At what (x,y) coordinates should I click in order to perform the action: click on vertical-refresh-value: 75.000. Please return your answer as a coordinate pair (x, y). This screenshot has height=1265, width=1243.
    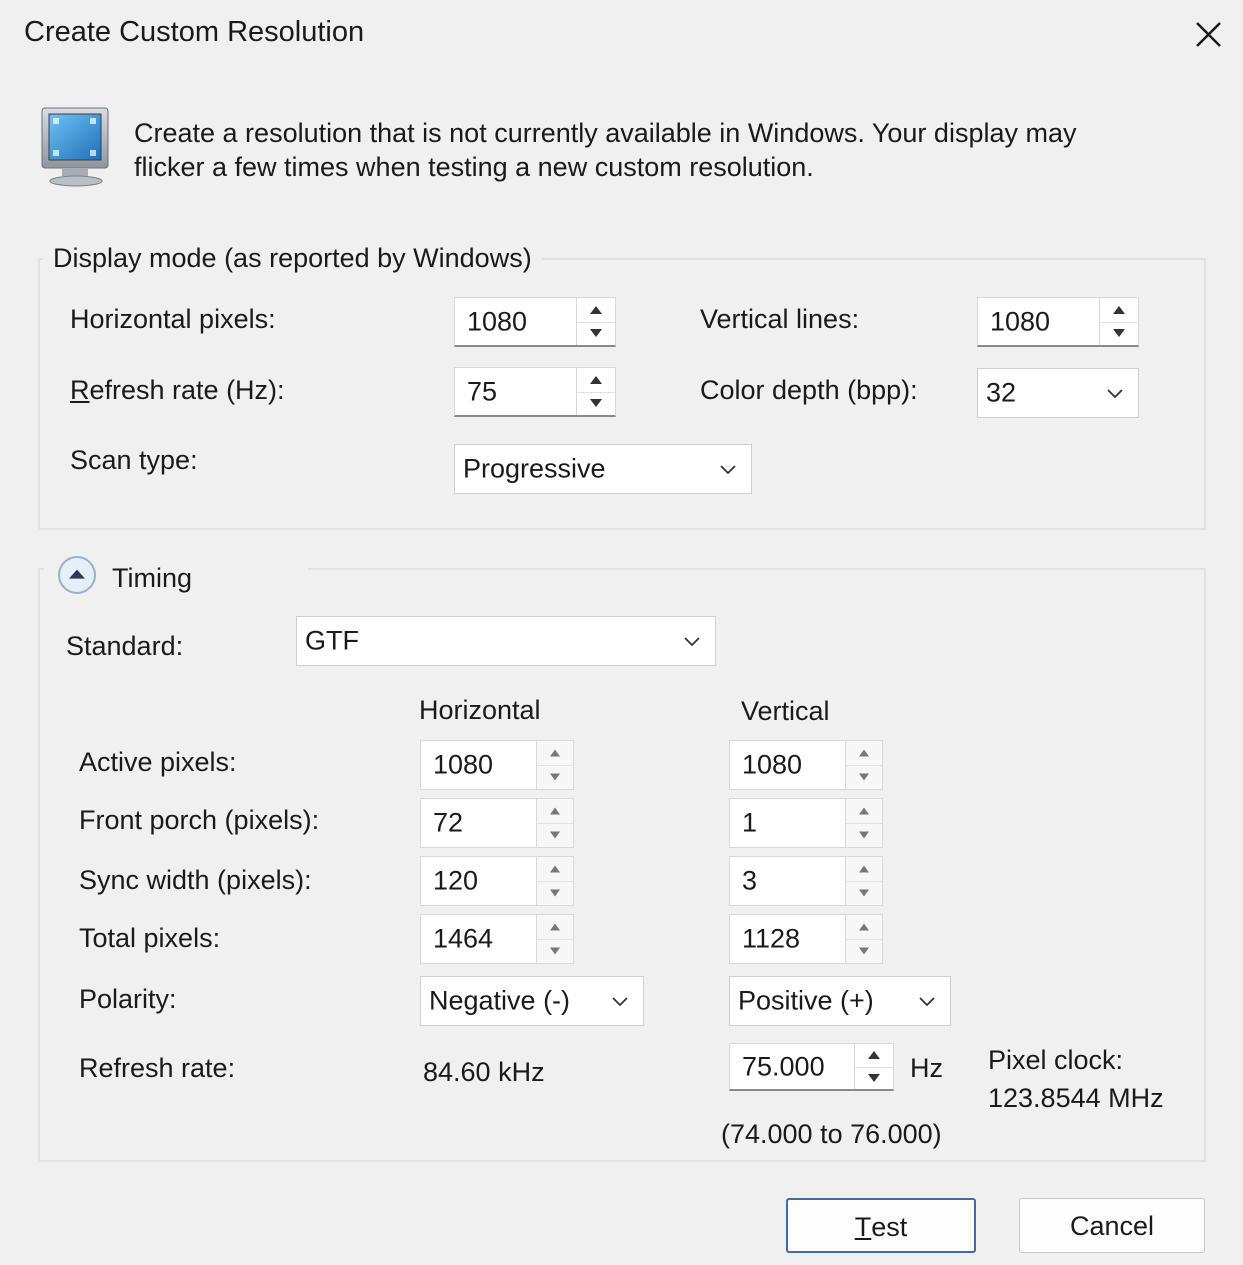
    Looking at the image, I should click on (783, 1066).